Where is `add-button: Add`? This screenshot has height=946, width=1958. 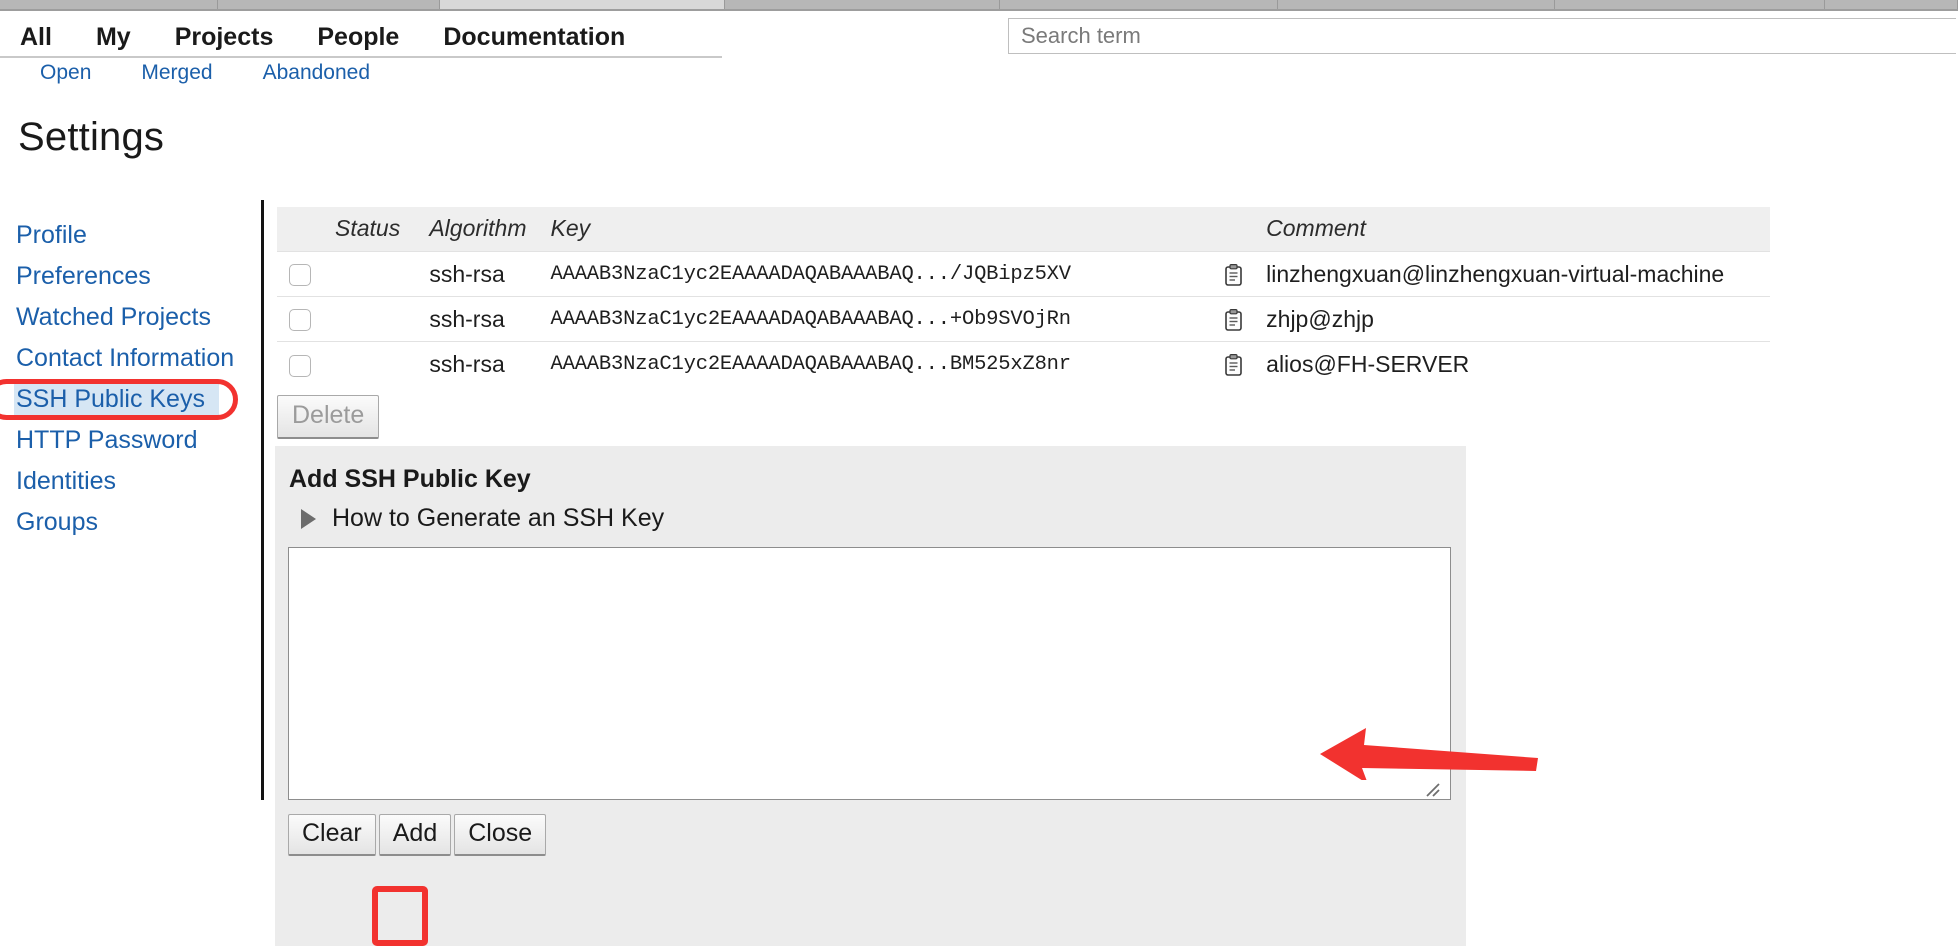
add-button: Add is located at coordinates (415, 835).